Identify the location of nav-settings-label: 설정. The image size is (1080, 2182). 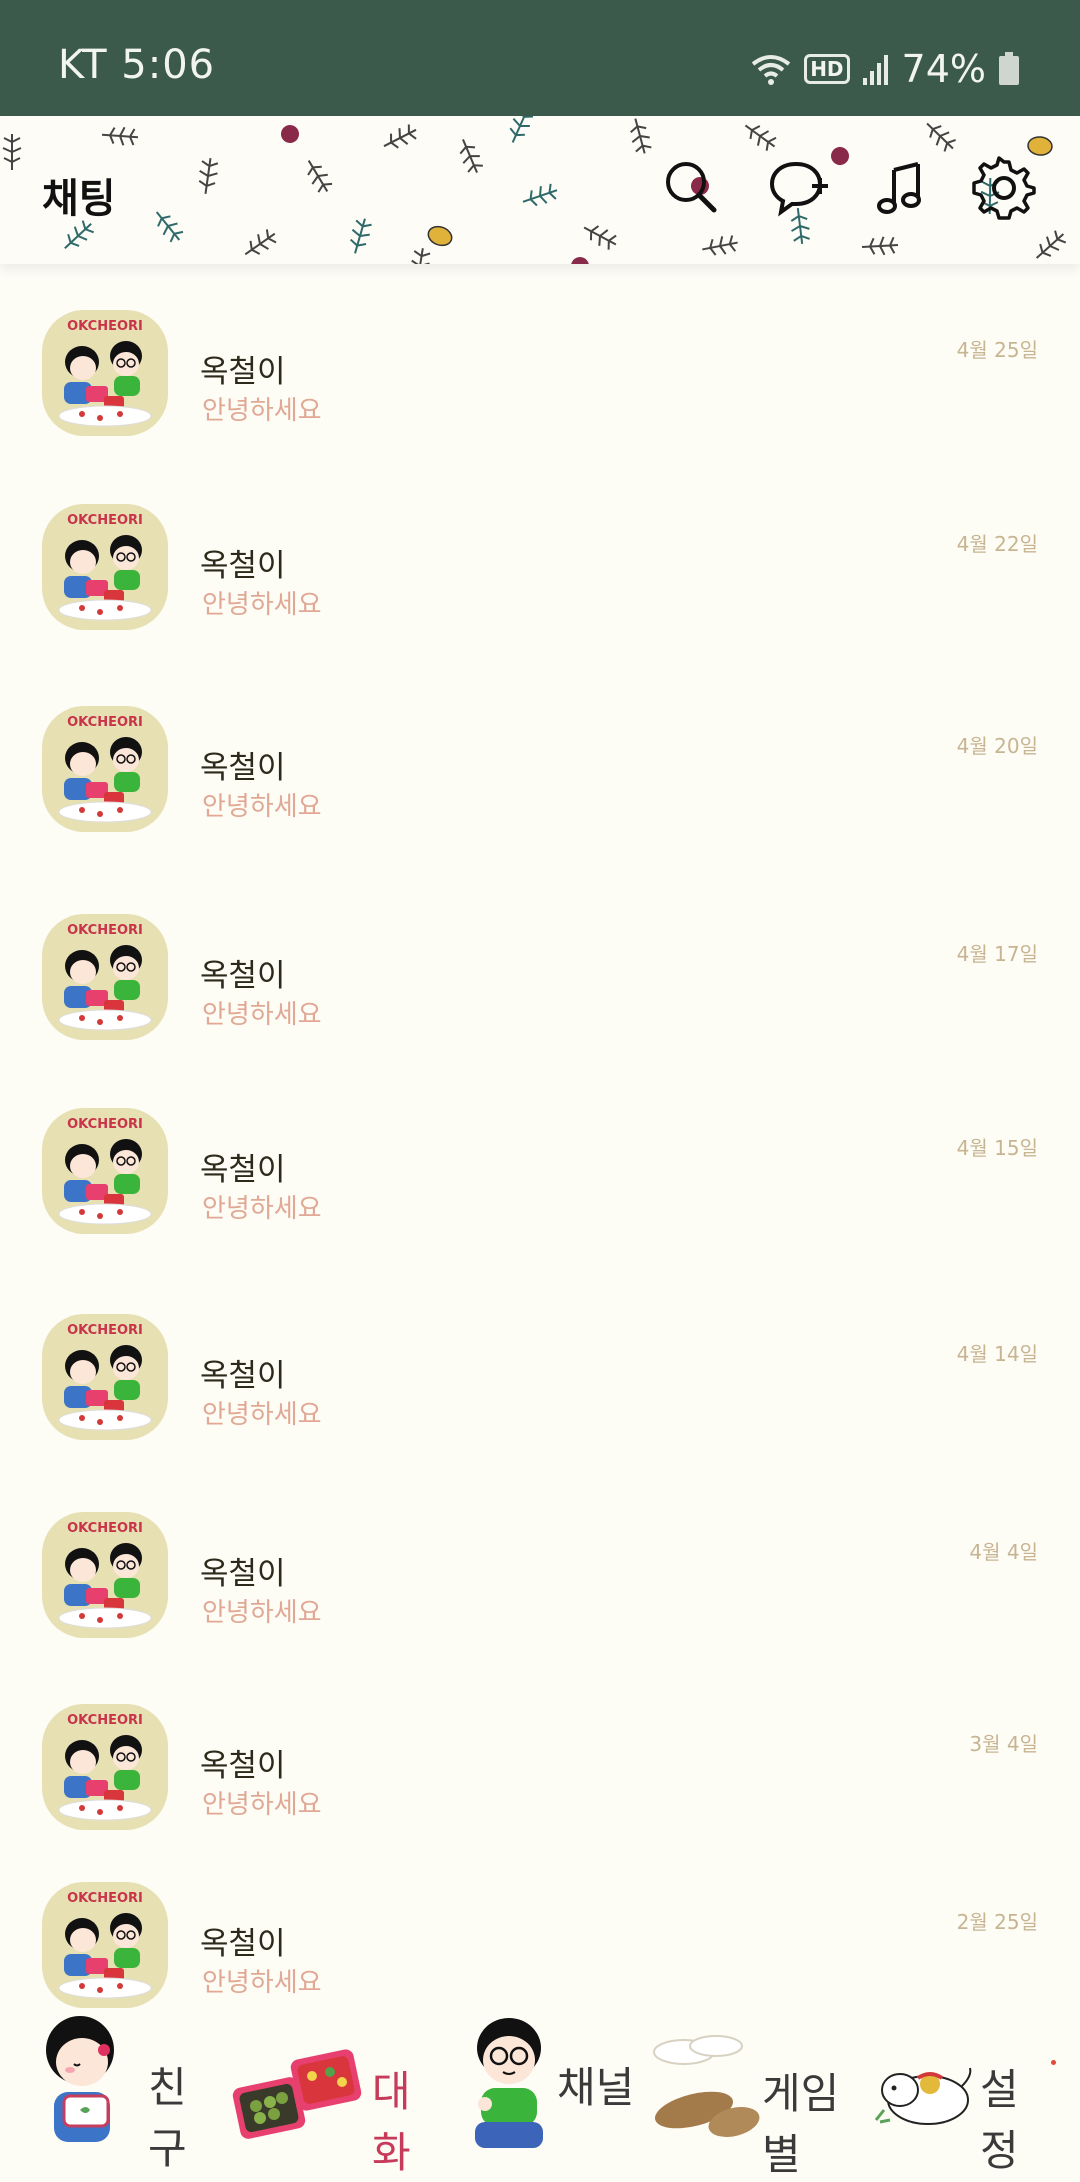
(999, 2120).